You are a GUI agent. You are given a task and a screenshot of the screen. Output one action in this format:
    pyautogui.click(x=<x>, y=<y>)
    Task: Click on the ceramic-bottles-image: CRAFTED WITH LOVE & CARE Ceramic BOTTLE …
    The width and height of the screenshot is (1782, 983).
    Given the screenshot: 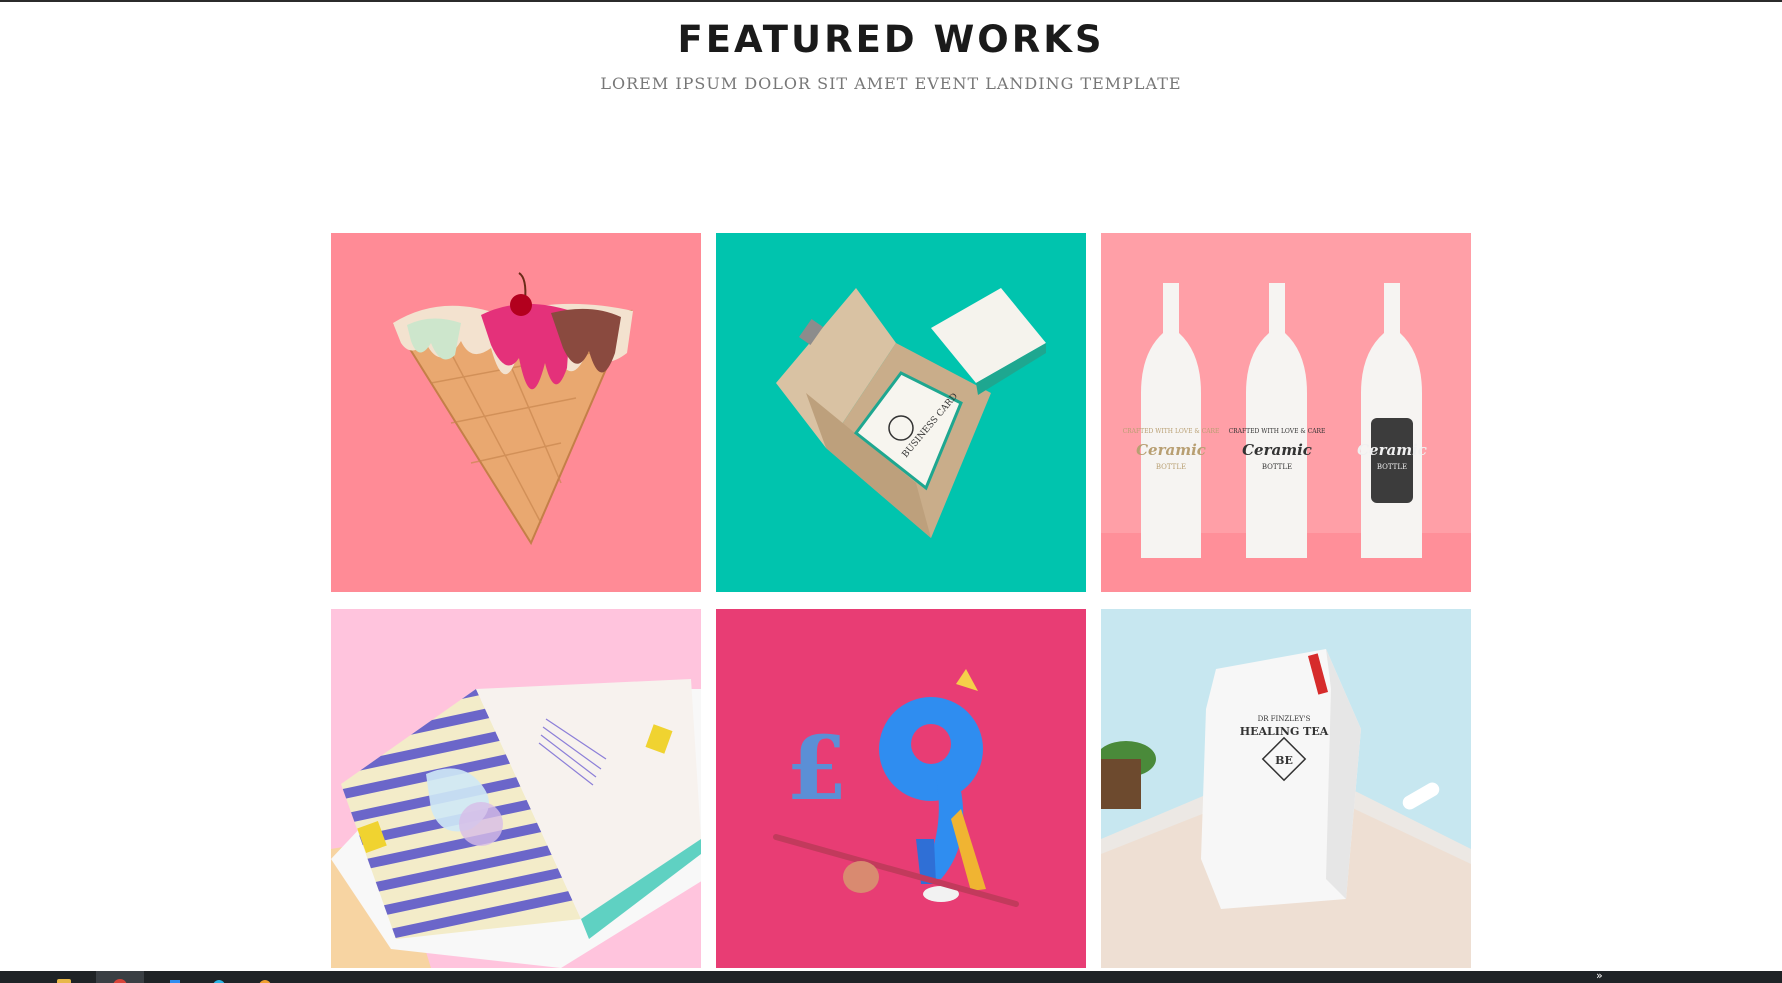 What is the action you would take?
    pyautogui.click(x=1286, y=412)
    